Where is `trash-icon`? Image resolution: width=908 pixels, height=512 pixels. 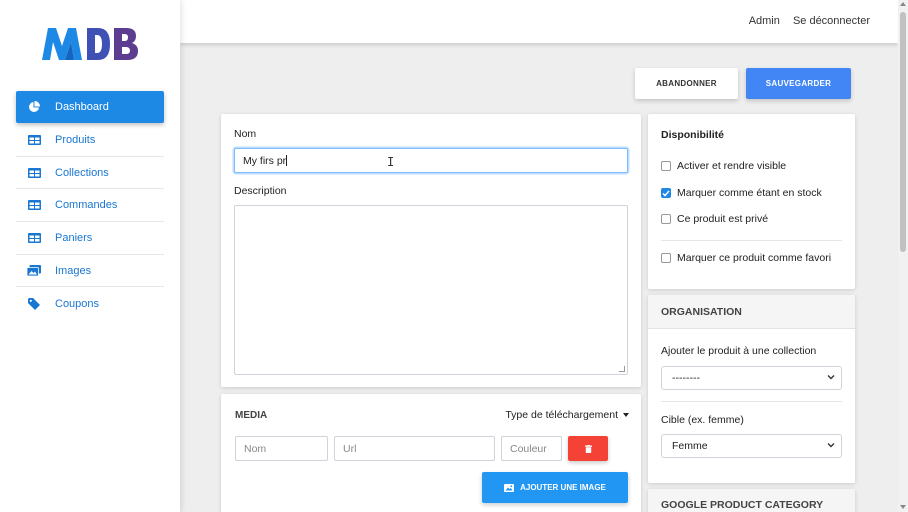
trash-icon is located at coordinates (588, 448).